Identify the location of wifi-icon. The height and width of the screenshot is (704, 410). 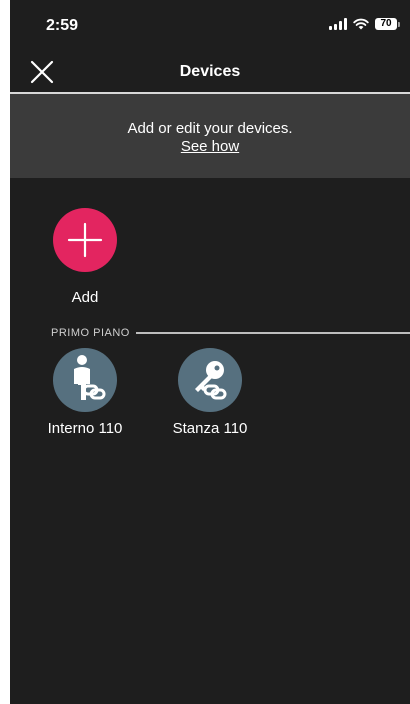
(361, 24).